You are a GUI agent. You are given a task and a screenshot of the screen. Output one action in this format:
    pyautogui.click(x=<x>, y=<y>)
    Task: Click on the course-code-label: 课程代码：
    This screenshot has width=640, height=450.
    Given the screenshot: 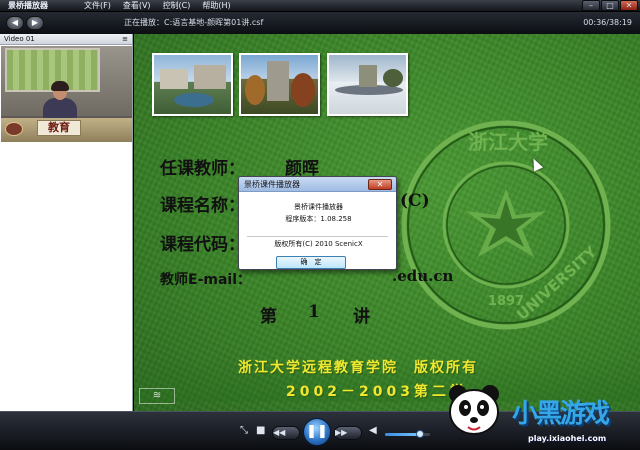 What is the action you would take?
    pyautogui.click(x=202, y=245)
    